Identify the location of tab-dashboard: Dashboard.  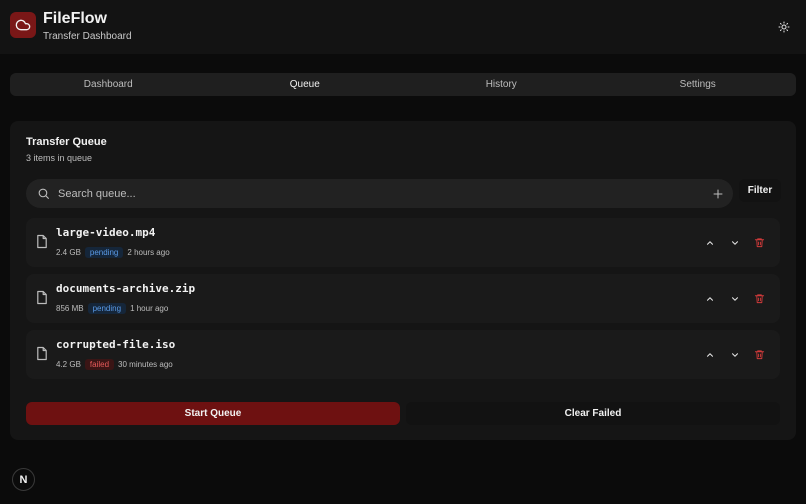
(108, 84).